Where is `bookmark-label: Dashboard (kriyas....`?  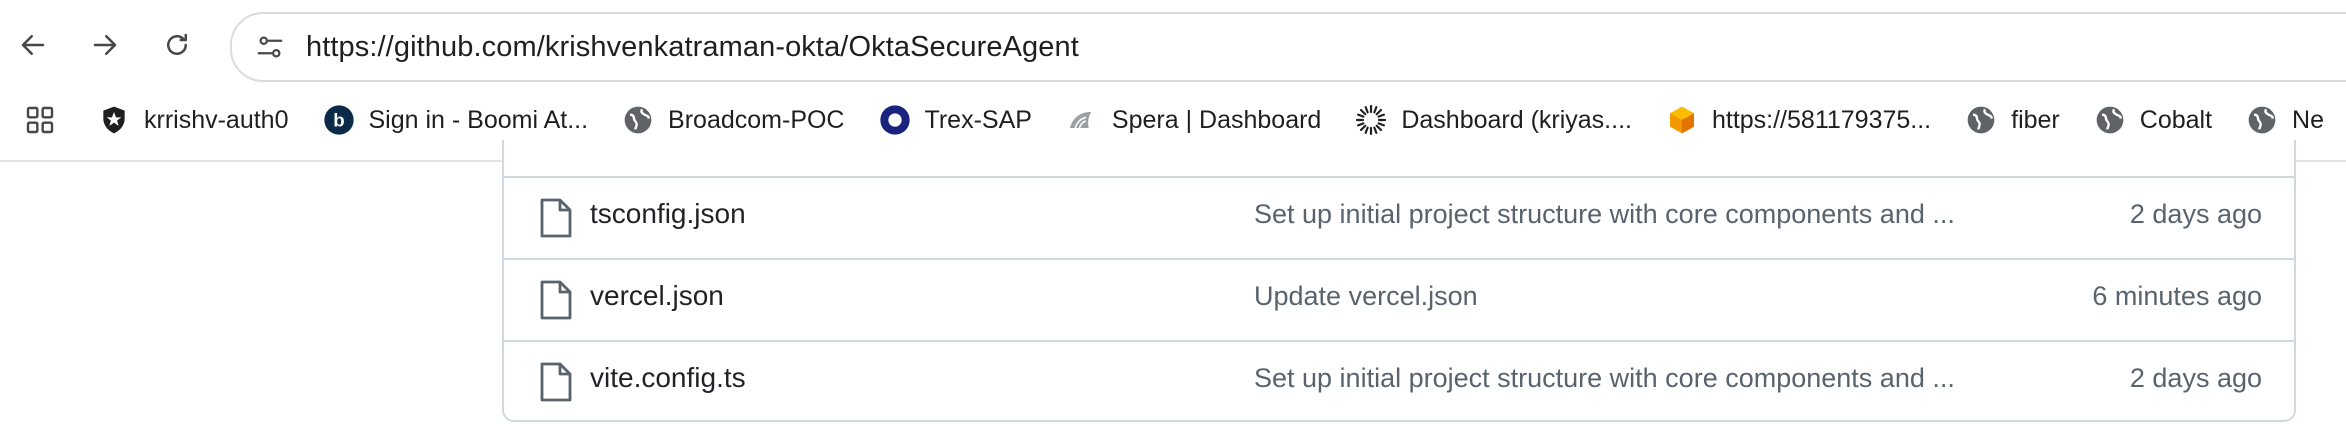 bookmark-label: Dashboard (kriyas.... is located at coordinates (1516, 119).